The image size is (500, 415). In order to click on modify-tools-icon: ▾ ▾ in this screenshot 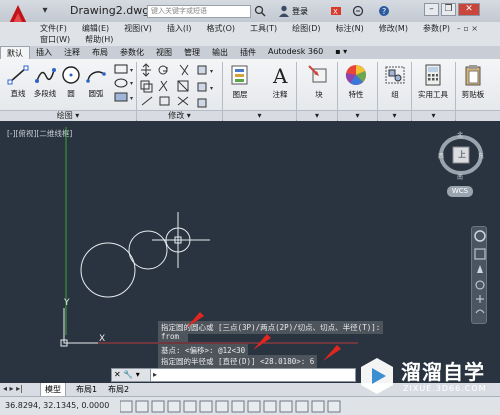, I will do `click(180, 86)`.